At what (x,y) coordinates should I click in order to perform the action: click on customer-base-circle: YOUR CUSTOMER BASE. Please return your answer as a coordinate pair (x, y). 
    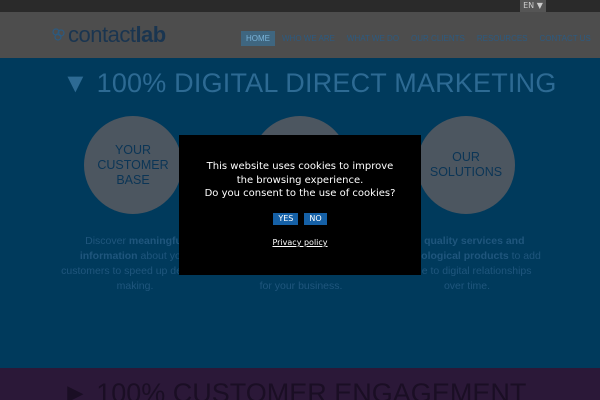
    Looking at the image, I should click on (133, 165).